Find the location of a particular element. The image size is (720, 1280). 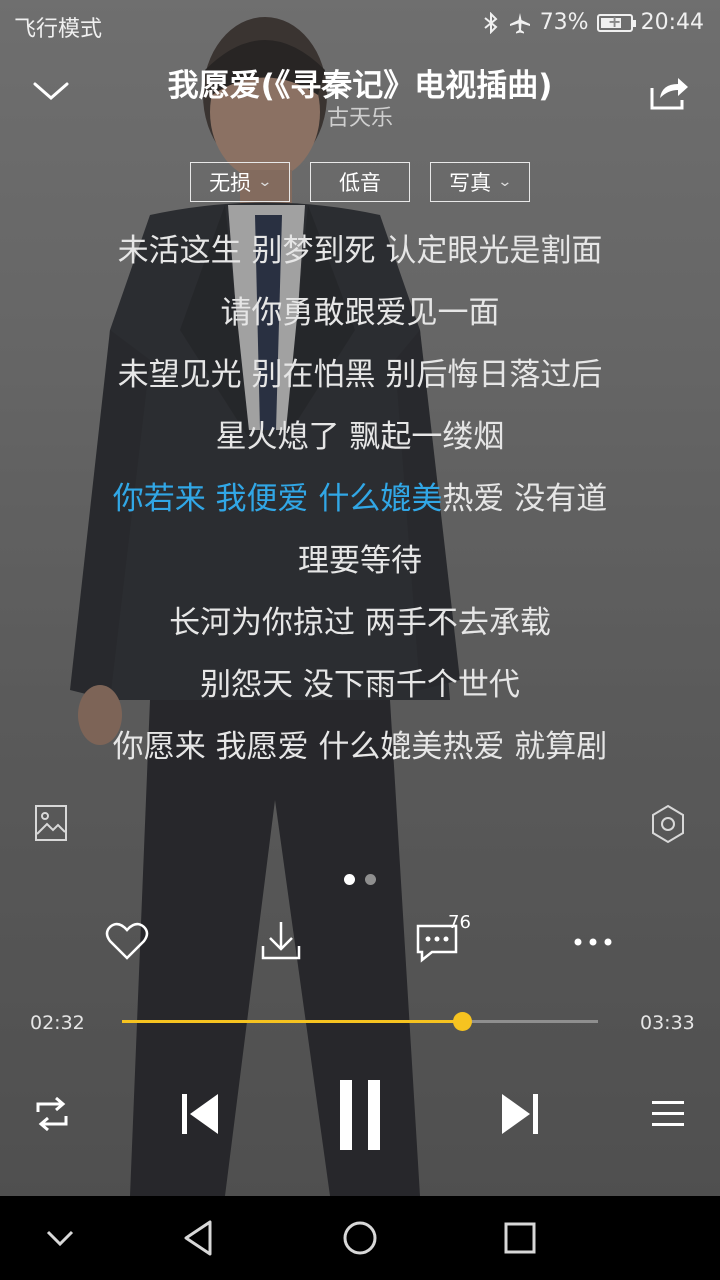

status-bar: 飞行模式 73% + 20:44 is located at coordinates (360, 25).